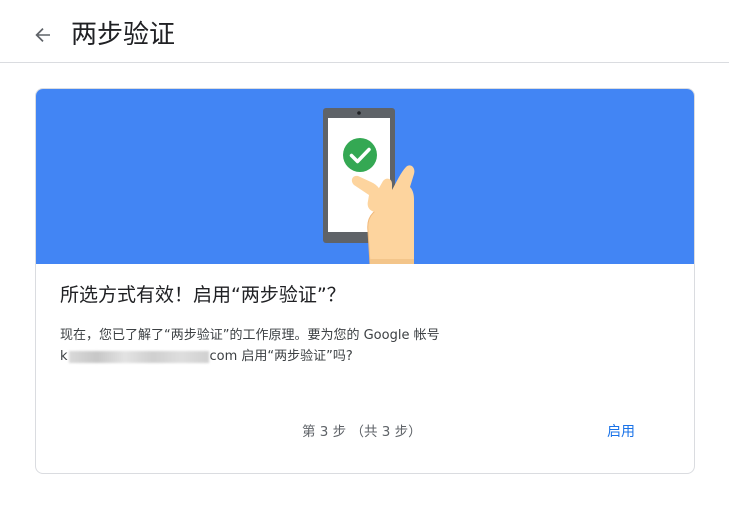 This screenshot has height=510, width=729. Describe the element at coordinates (138, 356) in the screenshot. I see `redacted-email` at that location.